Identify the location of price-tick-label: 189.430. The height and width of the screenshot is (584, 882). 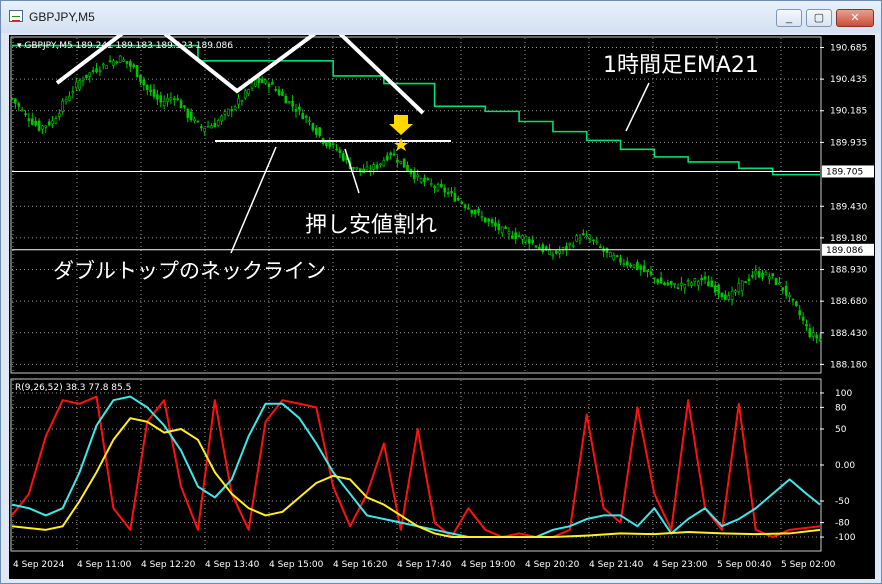
(848, 207).